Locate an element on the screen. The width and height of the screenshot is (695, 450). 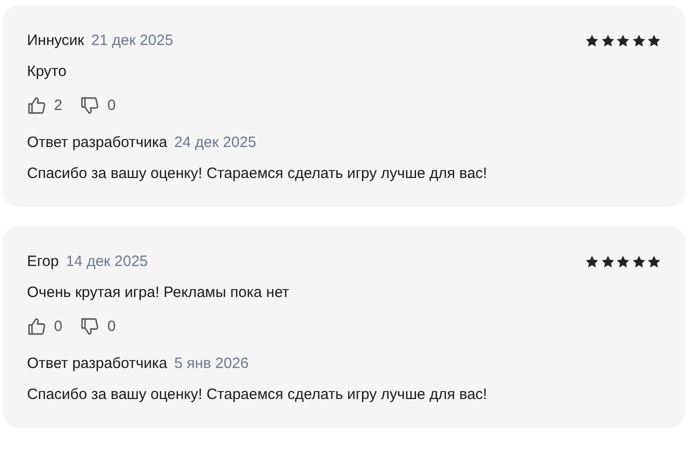
review-date: 14 дек 2025 is located at coordinates (107, 261).